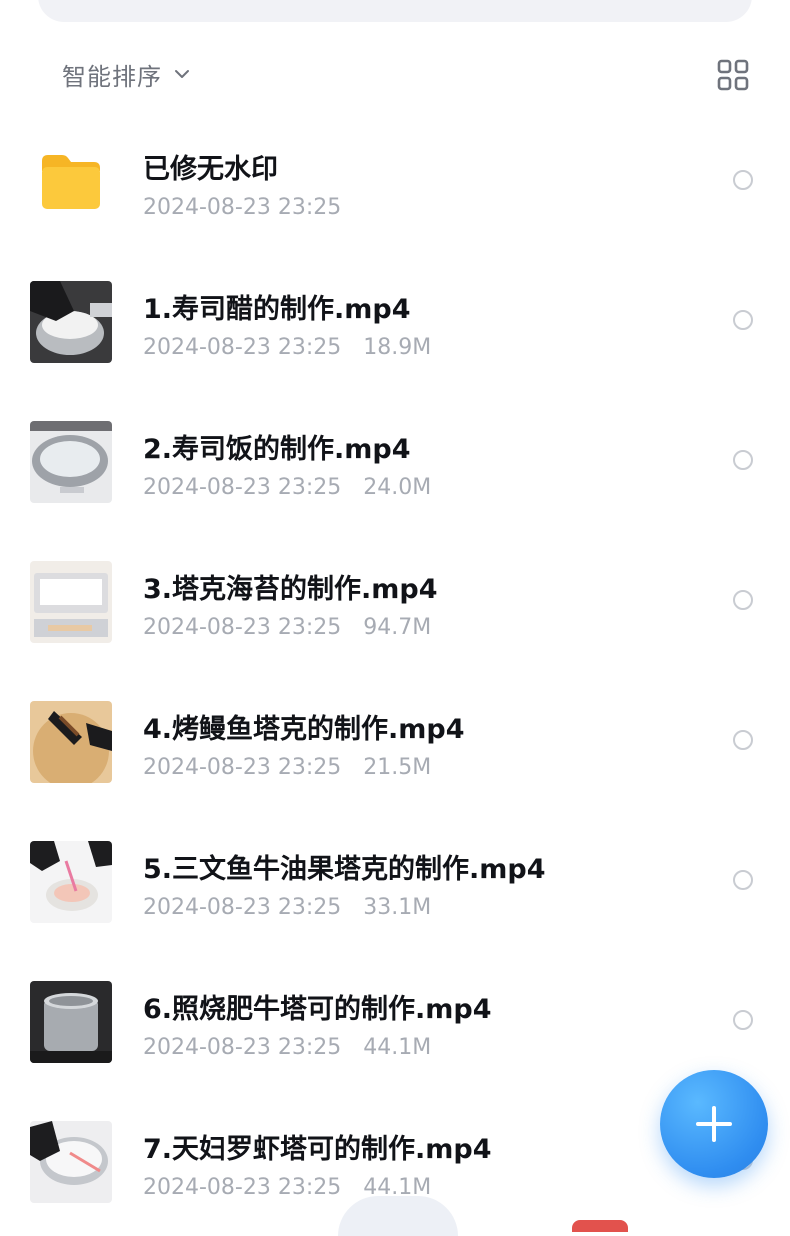 This screenshot has height=1236, width=790. Describe the element at coordinates (304, 729) in the screenshot. I see `file-name: 4.烤鳗鱼塔克的制作.mp4` at that location.